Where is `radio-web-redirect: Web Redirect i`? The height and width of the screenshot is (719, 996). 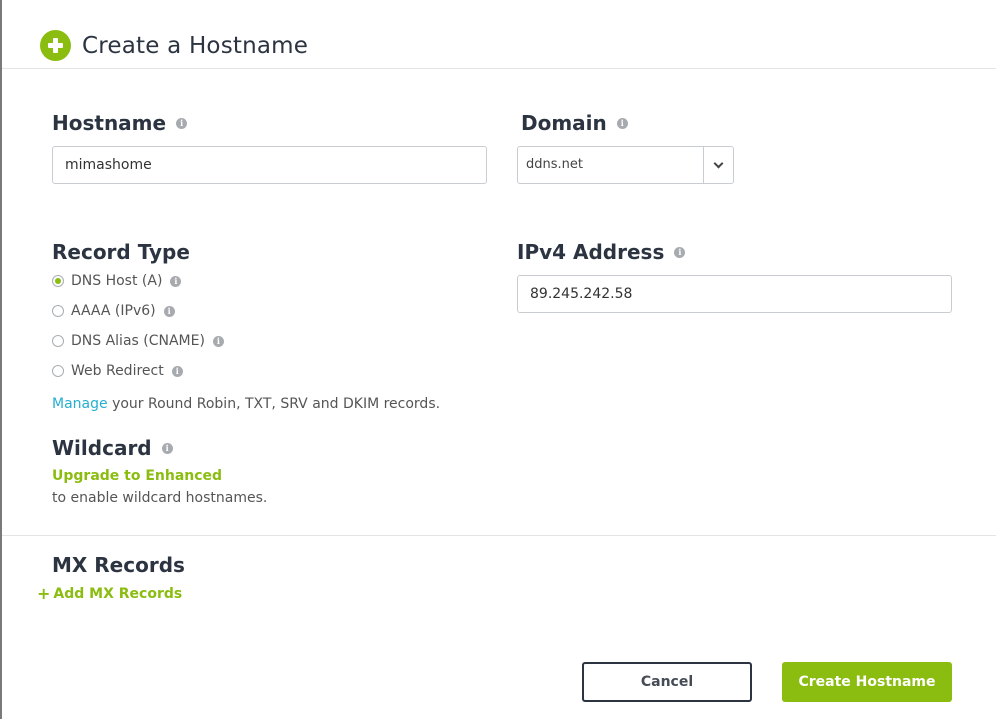
radio-web-redirect: Web Redirect i is located at coordinates (117, 371).